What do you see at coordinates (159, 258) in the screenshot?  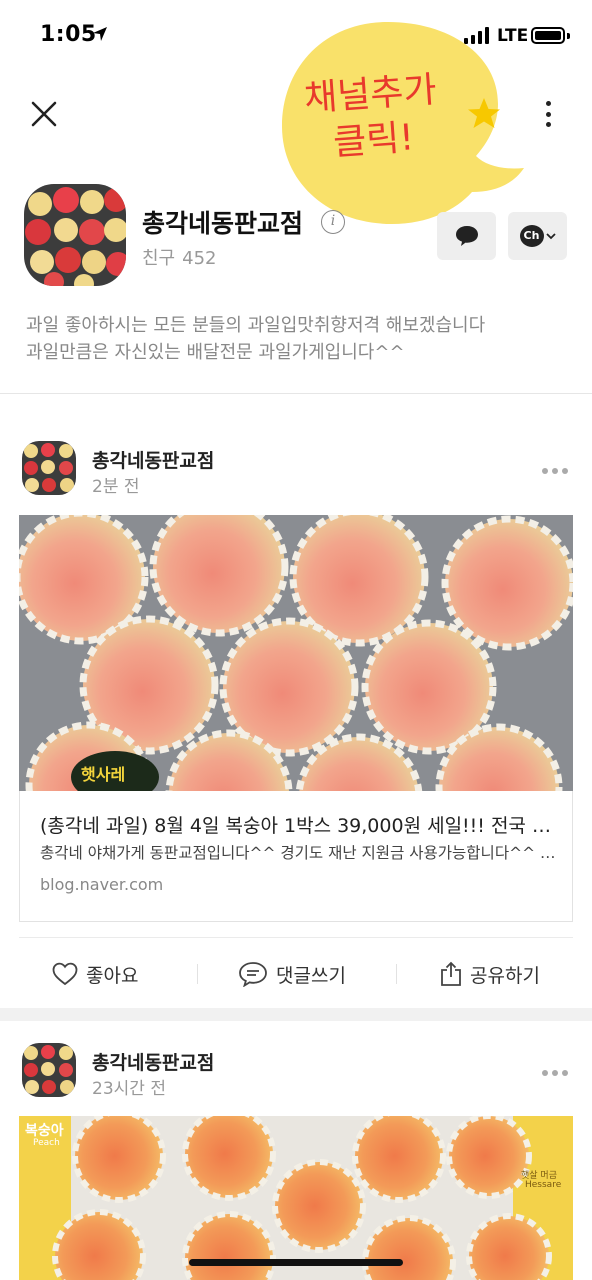 I see `friends-label: 친구` at bounding box center [159, 258].